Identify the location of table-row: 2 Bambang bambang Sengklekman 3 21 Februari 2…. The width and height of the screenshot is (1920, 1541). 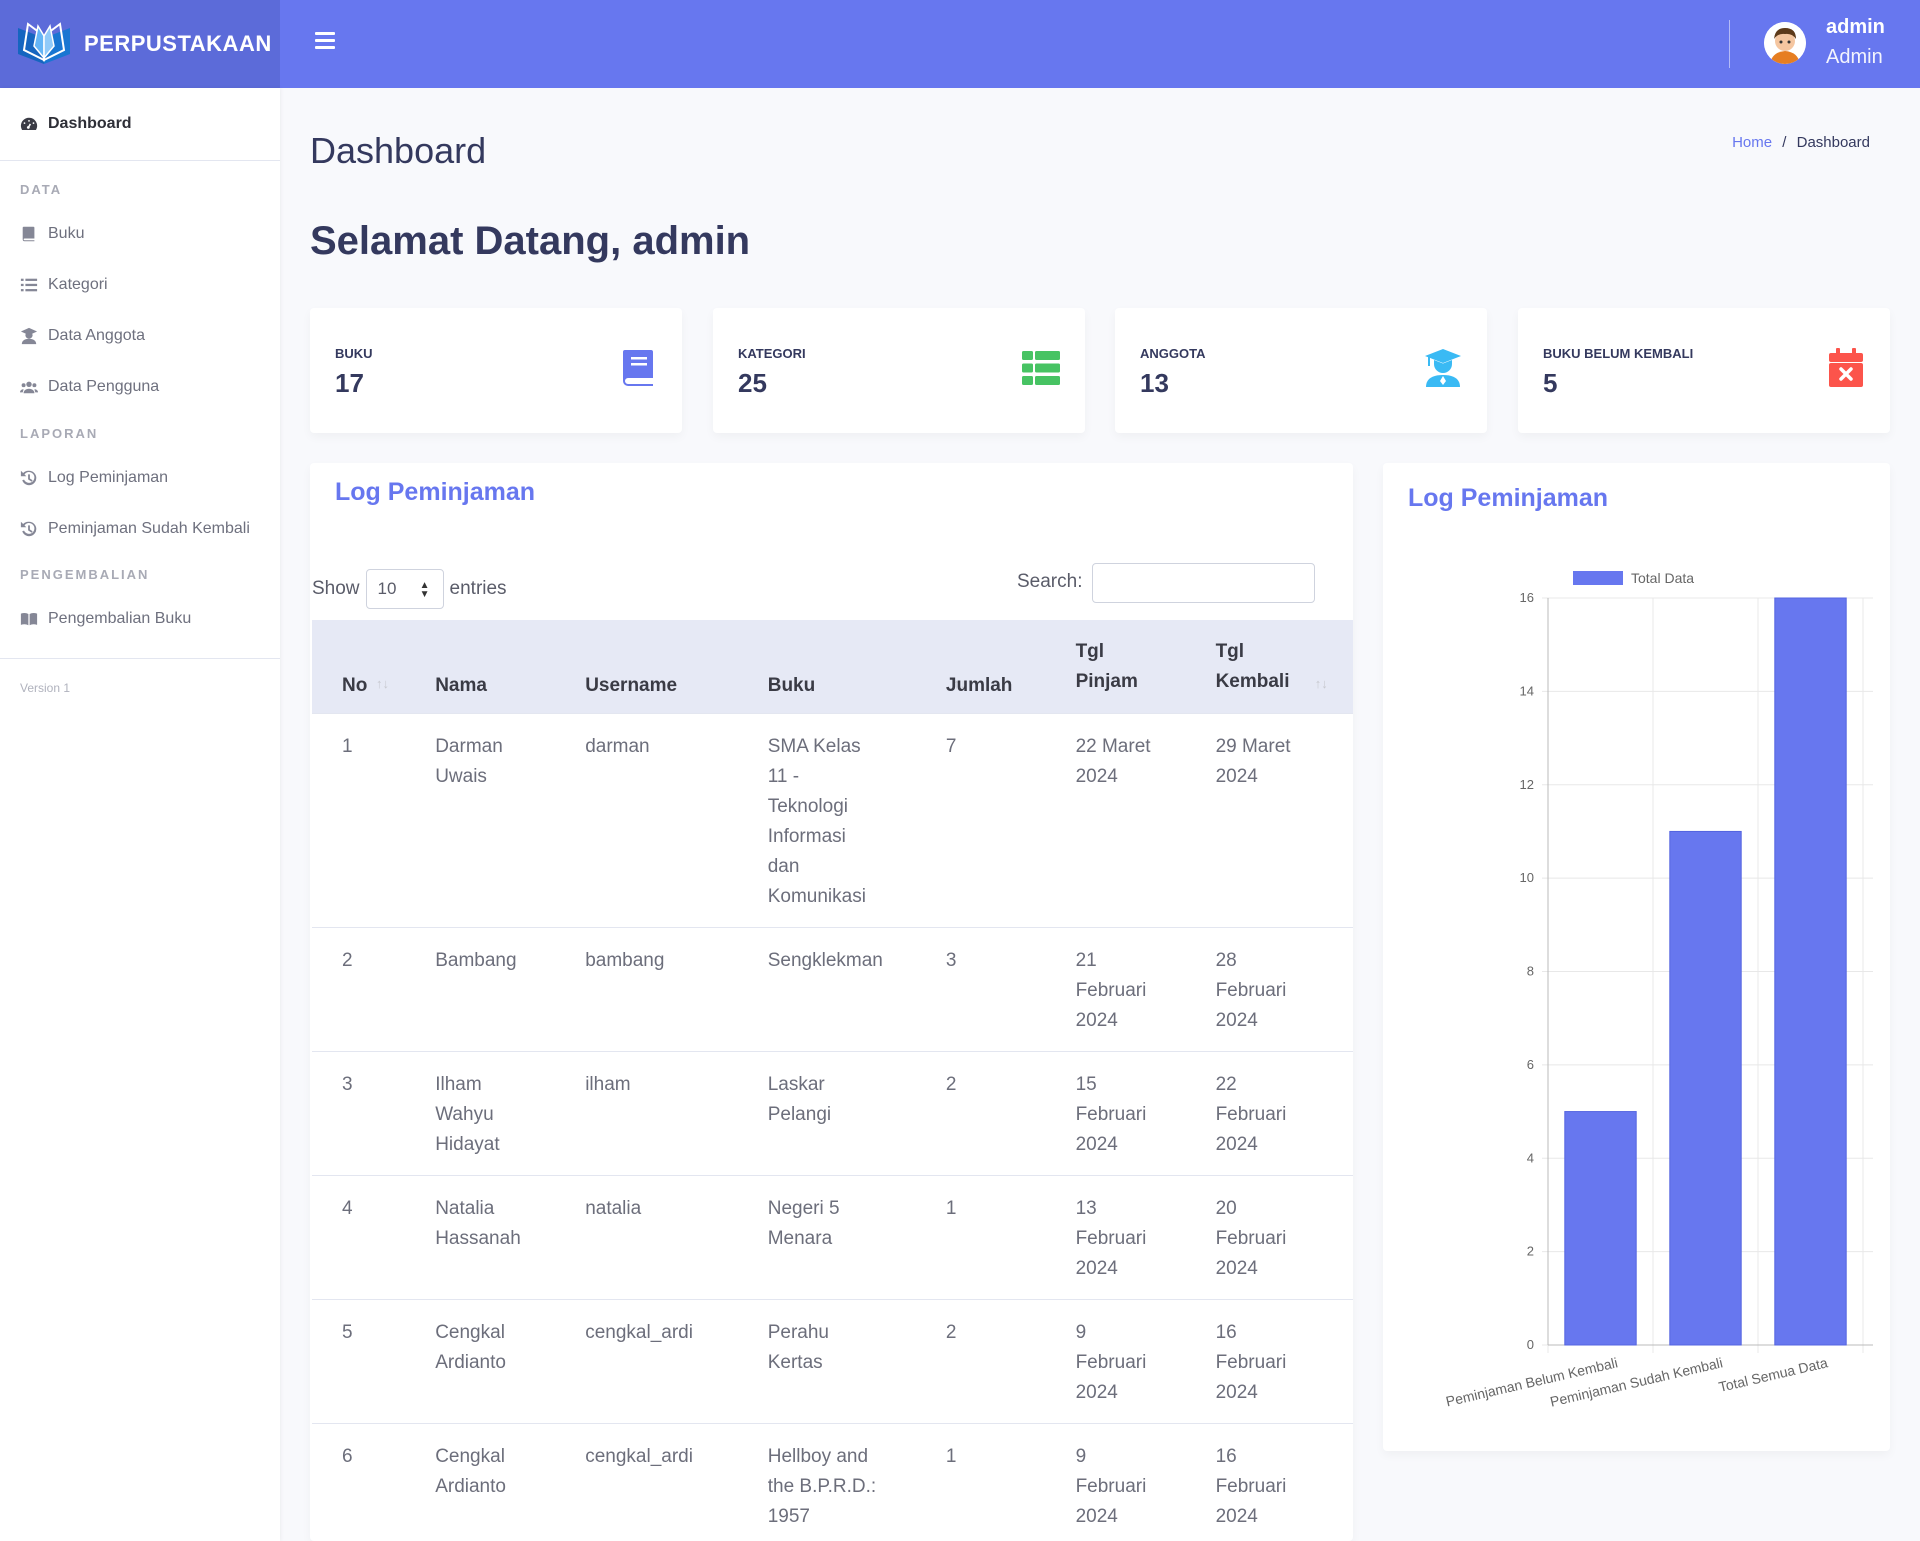
(832, 988).